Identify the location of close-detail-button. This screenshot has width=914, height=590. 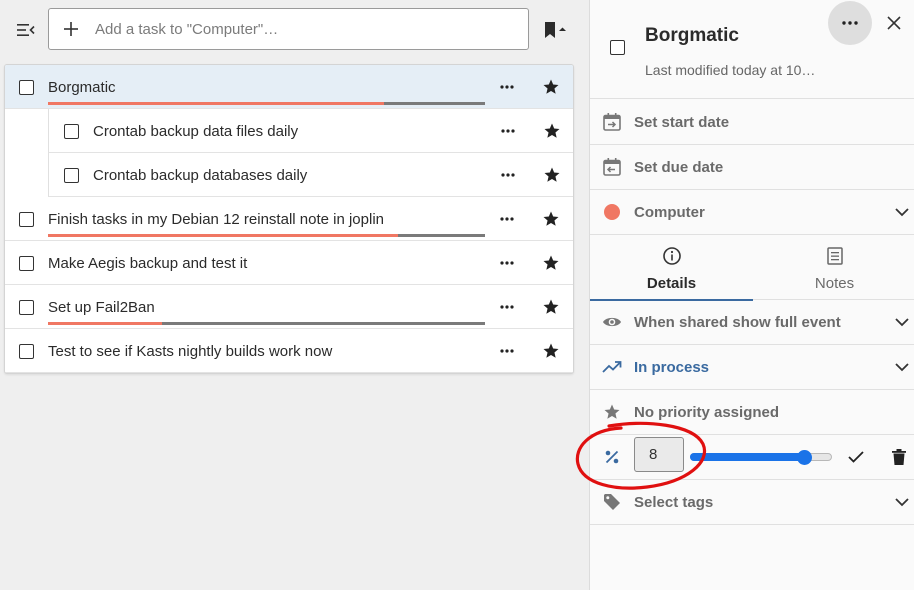
(894, 23).